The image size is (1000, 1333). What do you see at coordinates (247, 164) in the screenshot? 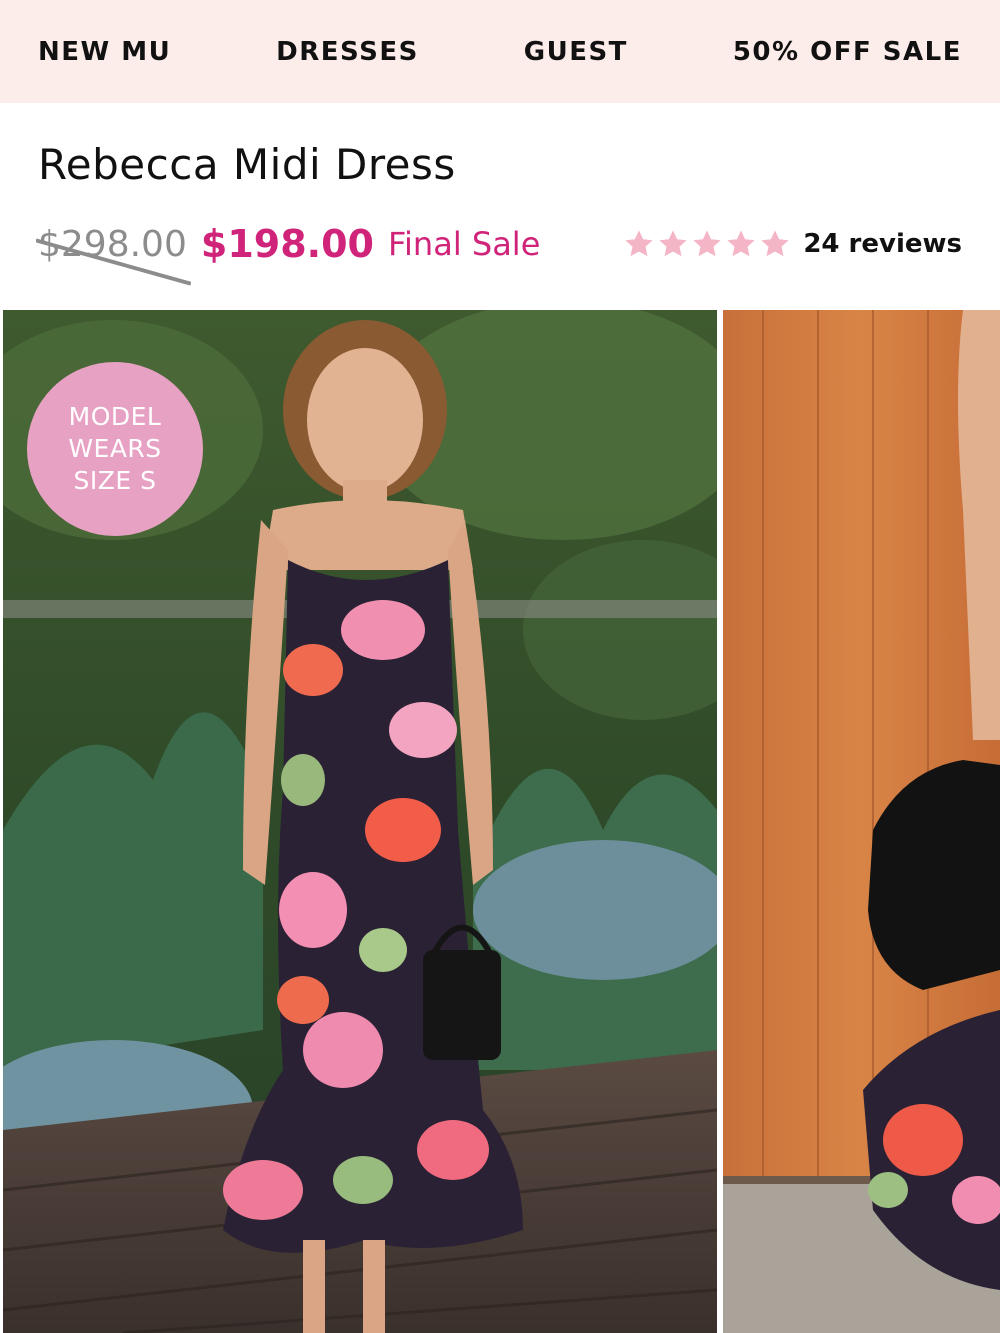
I see `product-title: Rebecca Midi Dress` at bounding box center [247, 164].